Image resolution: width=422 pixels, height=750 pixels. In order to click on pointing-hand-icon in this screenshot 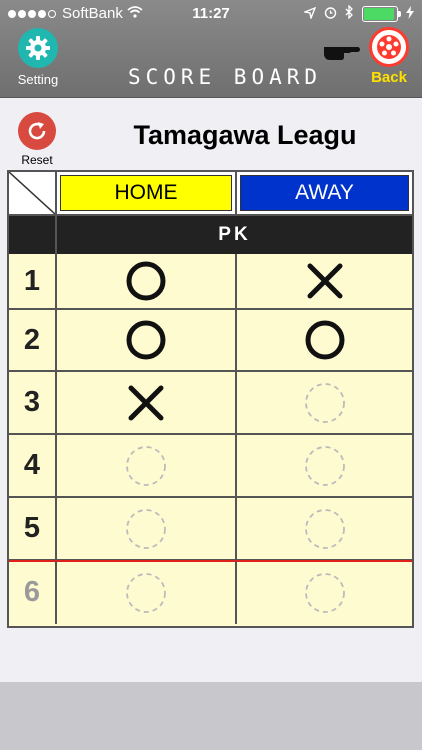, I will do `click(342, 52)`.